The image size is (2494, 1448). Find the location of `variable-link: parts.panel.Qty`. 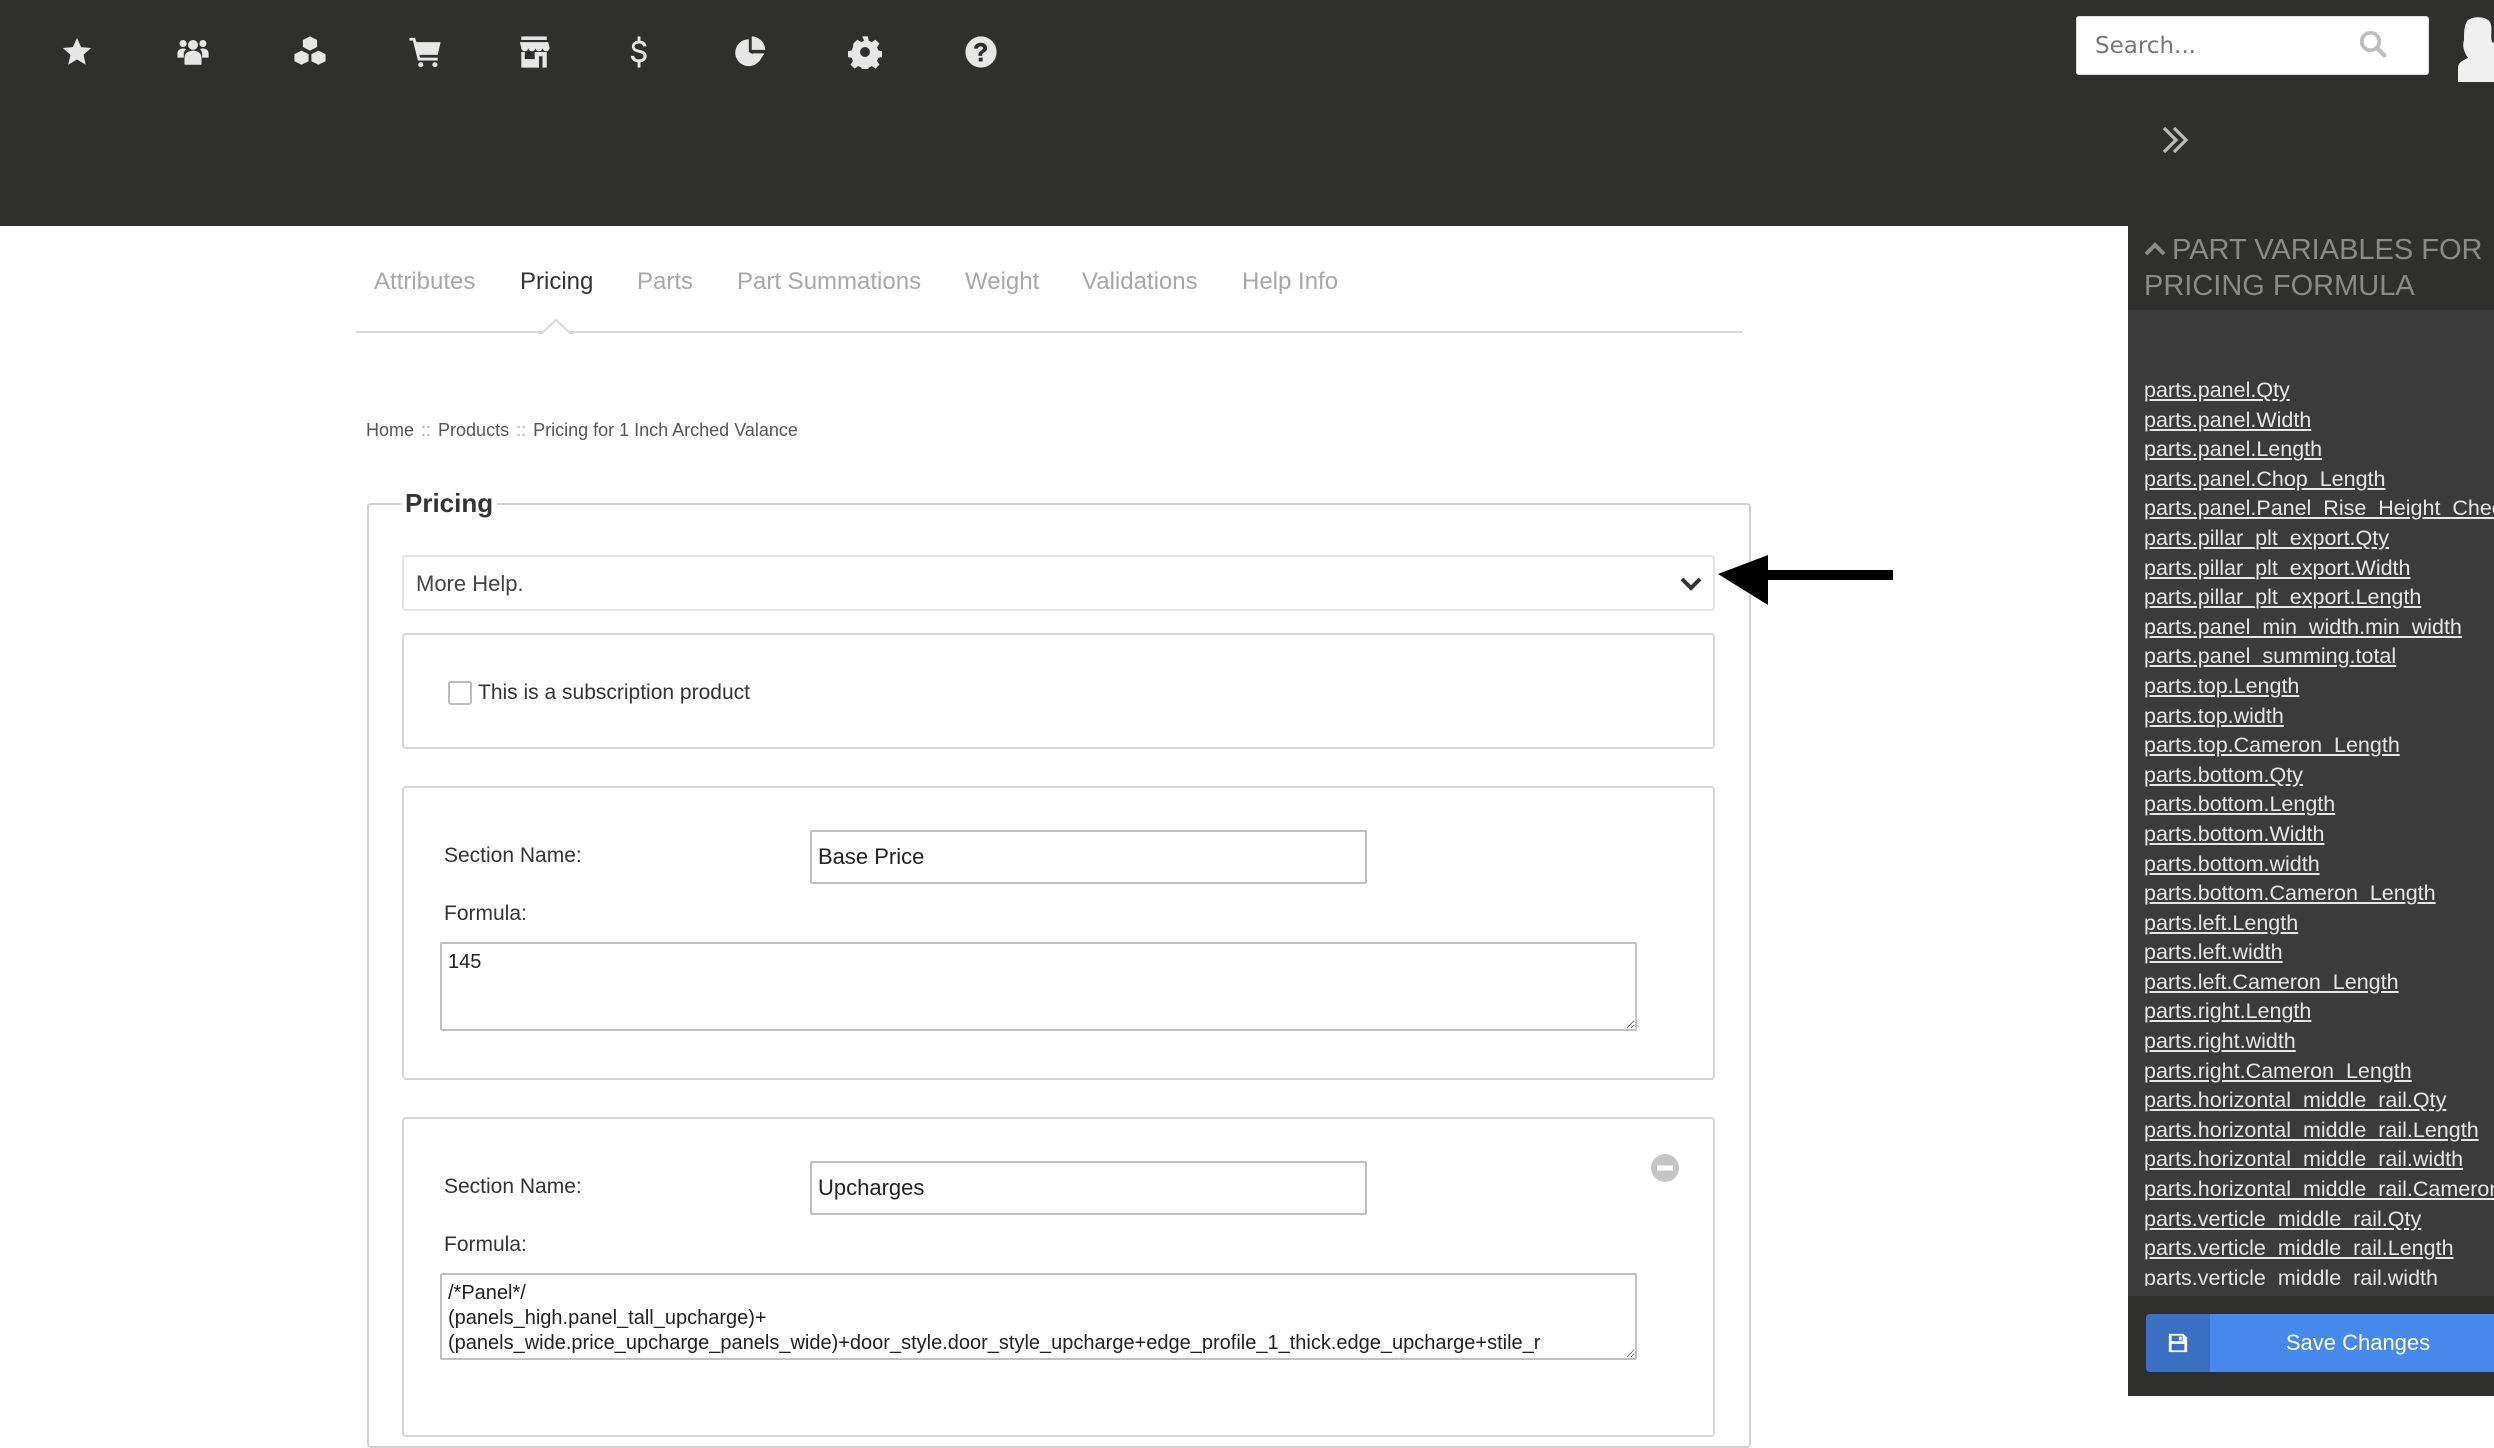

variable-link: parts.panel.Qty is located at coordinates (2319, 391).